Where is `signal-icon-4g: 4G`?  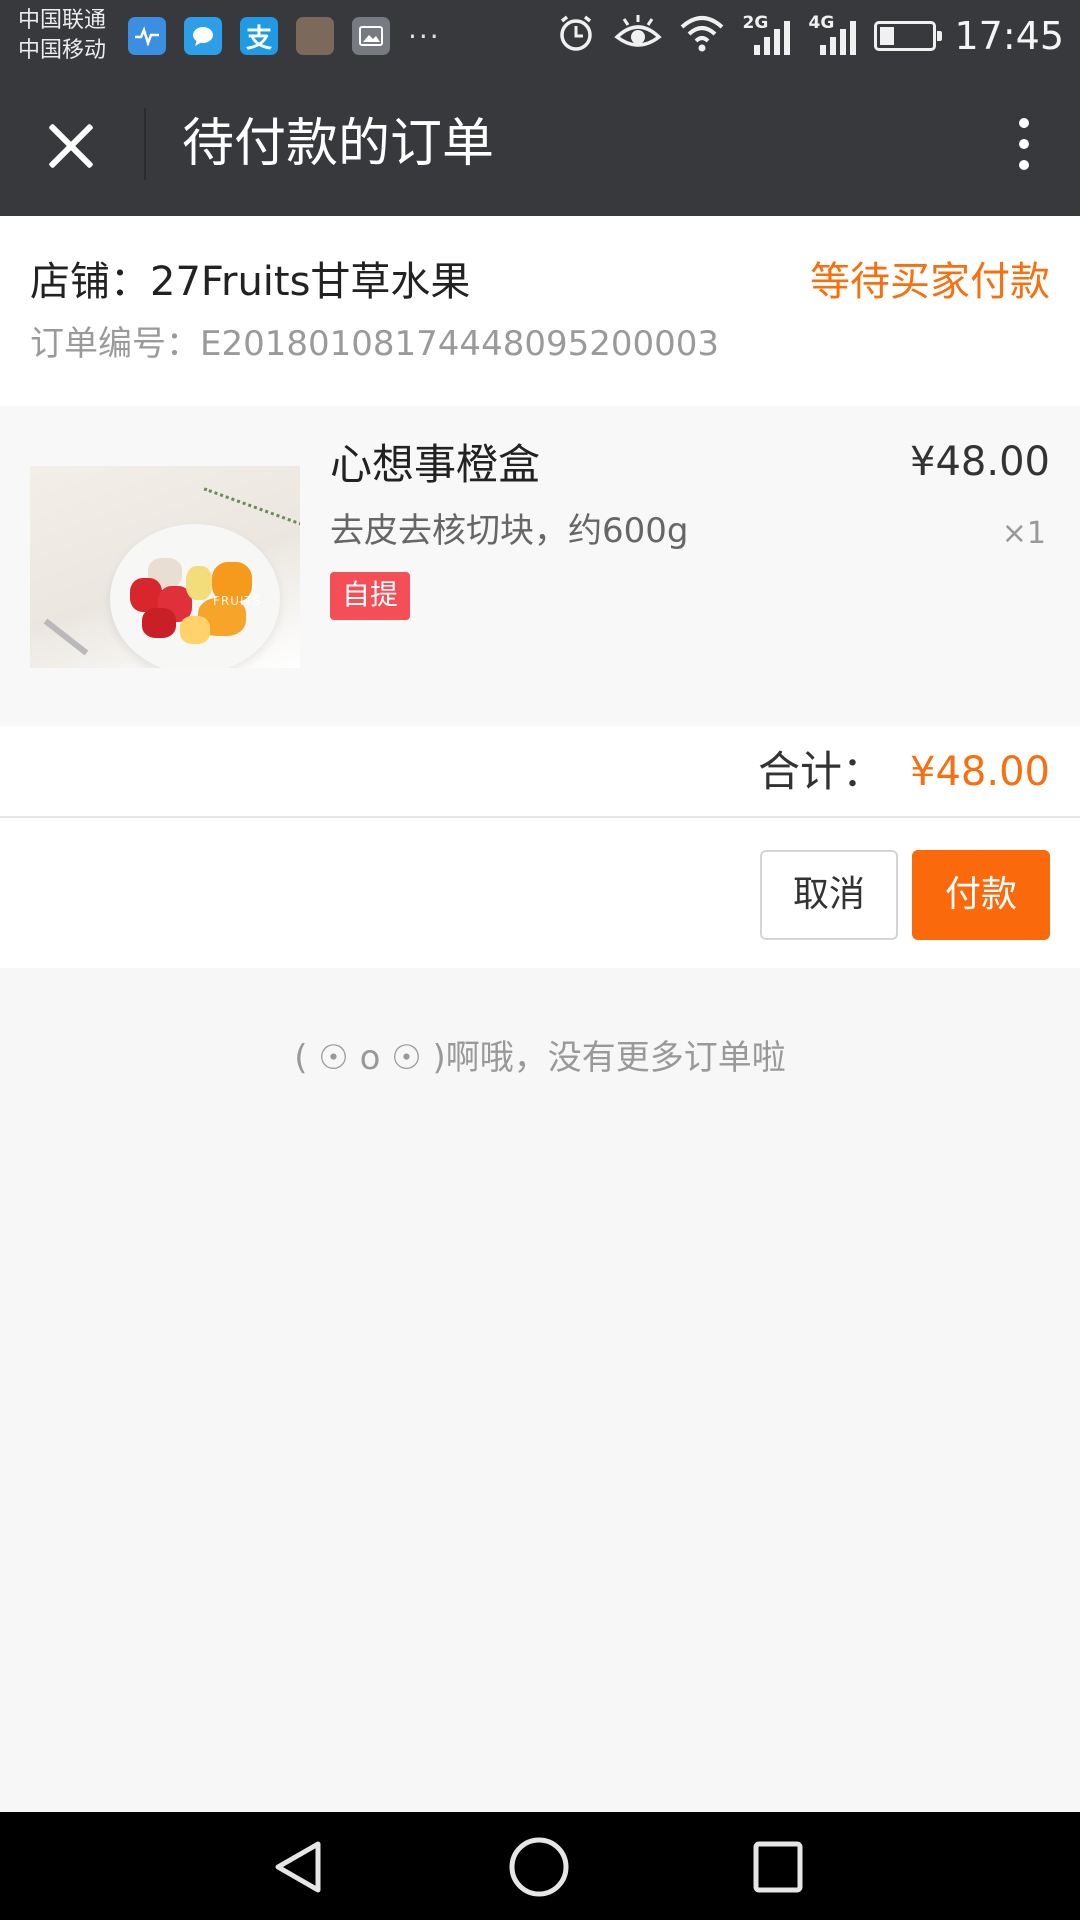
signal-icon-4g: 4G is located at coordinates (832, 35).